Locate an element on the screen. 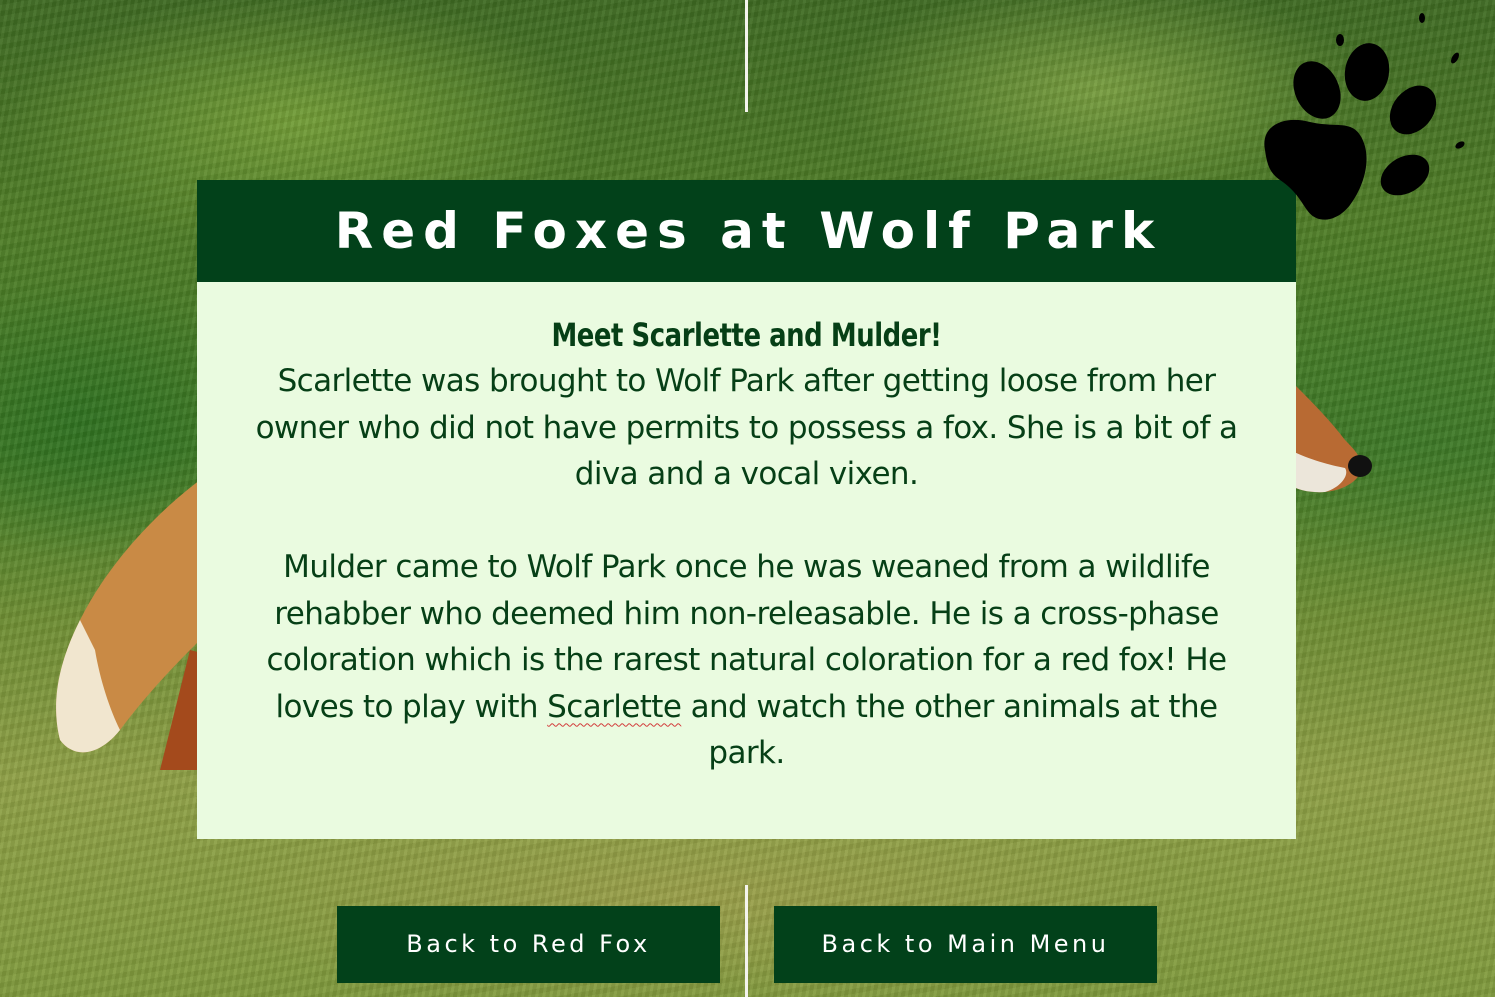 This screenshot has width=1495, height=997. page-title: Red Foxes at Wolf Park is located at coordinates (748, 231).